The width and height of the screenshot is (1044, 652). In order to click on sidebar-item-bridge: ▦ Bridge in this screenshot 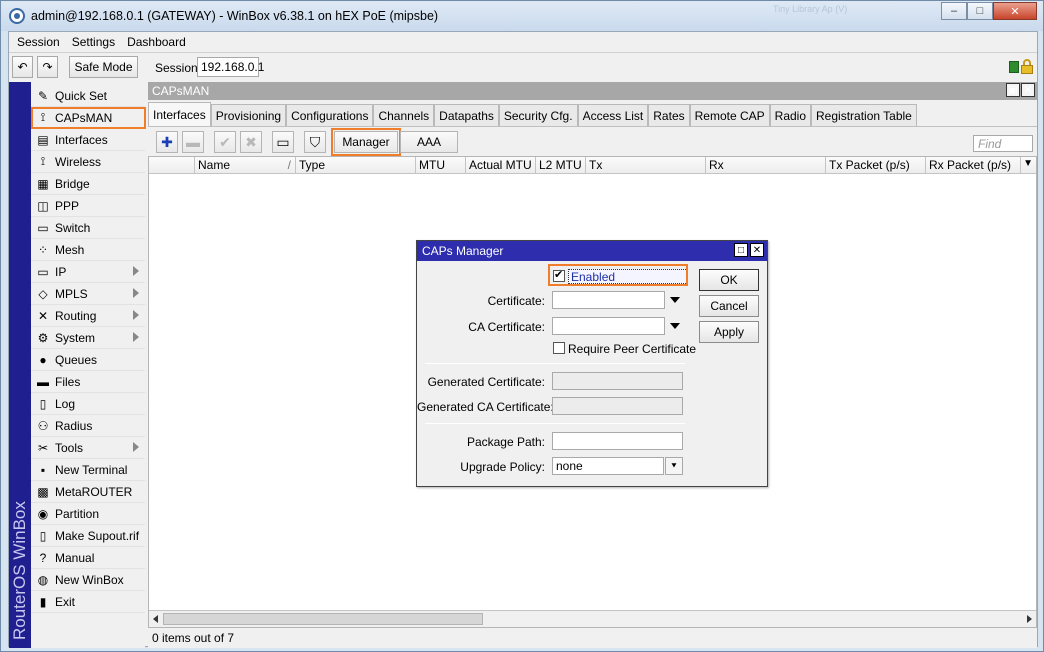, I will do `click(88, 184)`.